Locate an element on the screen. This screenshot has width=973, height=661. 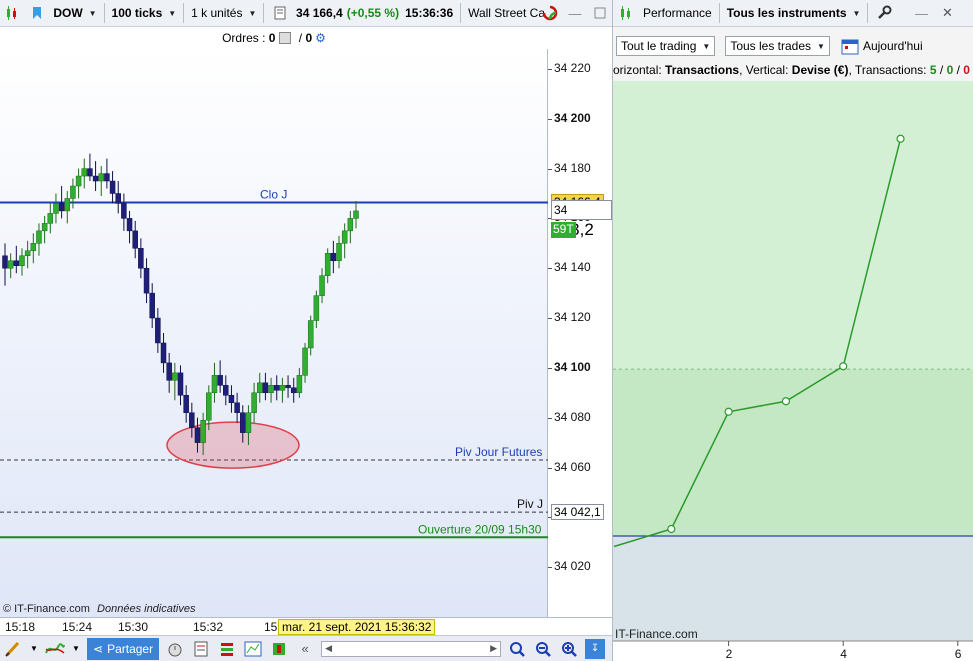
maximize-icon is located at coordinates (599, 13).